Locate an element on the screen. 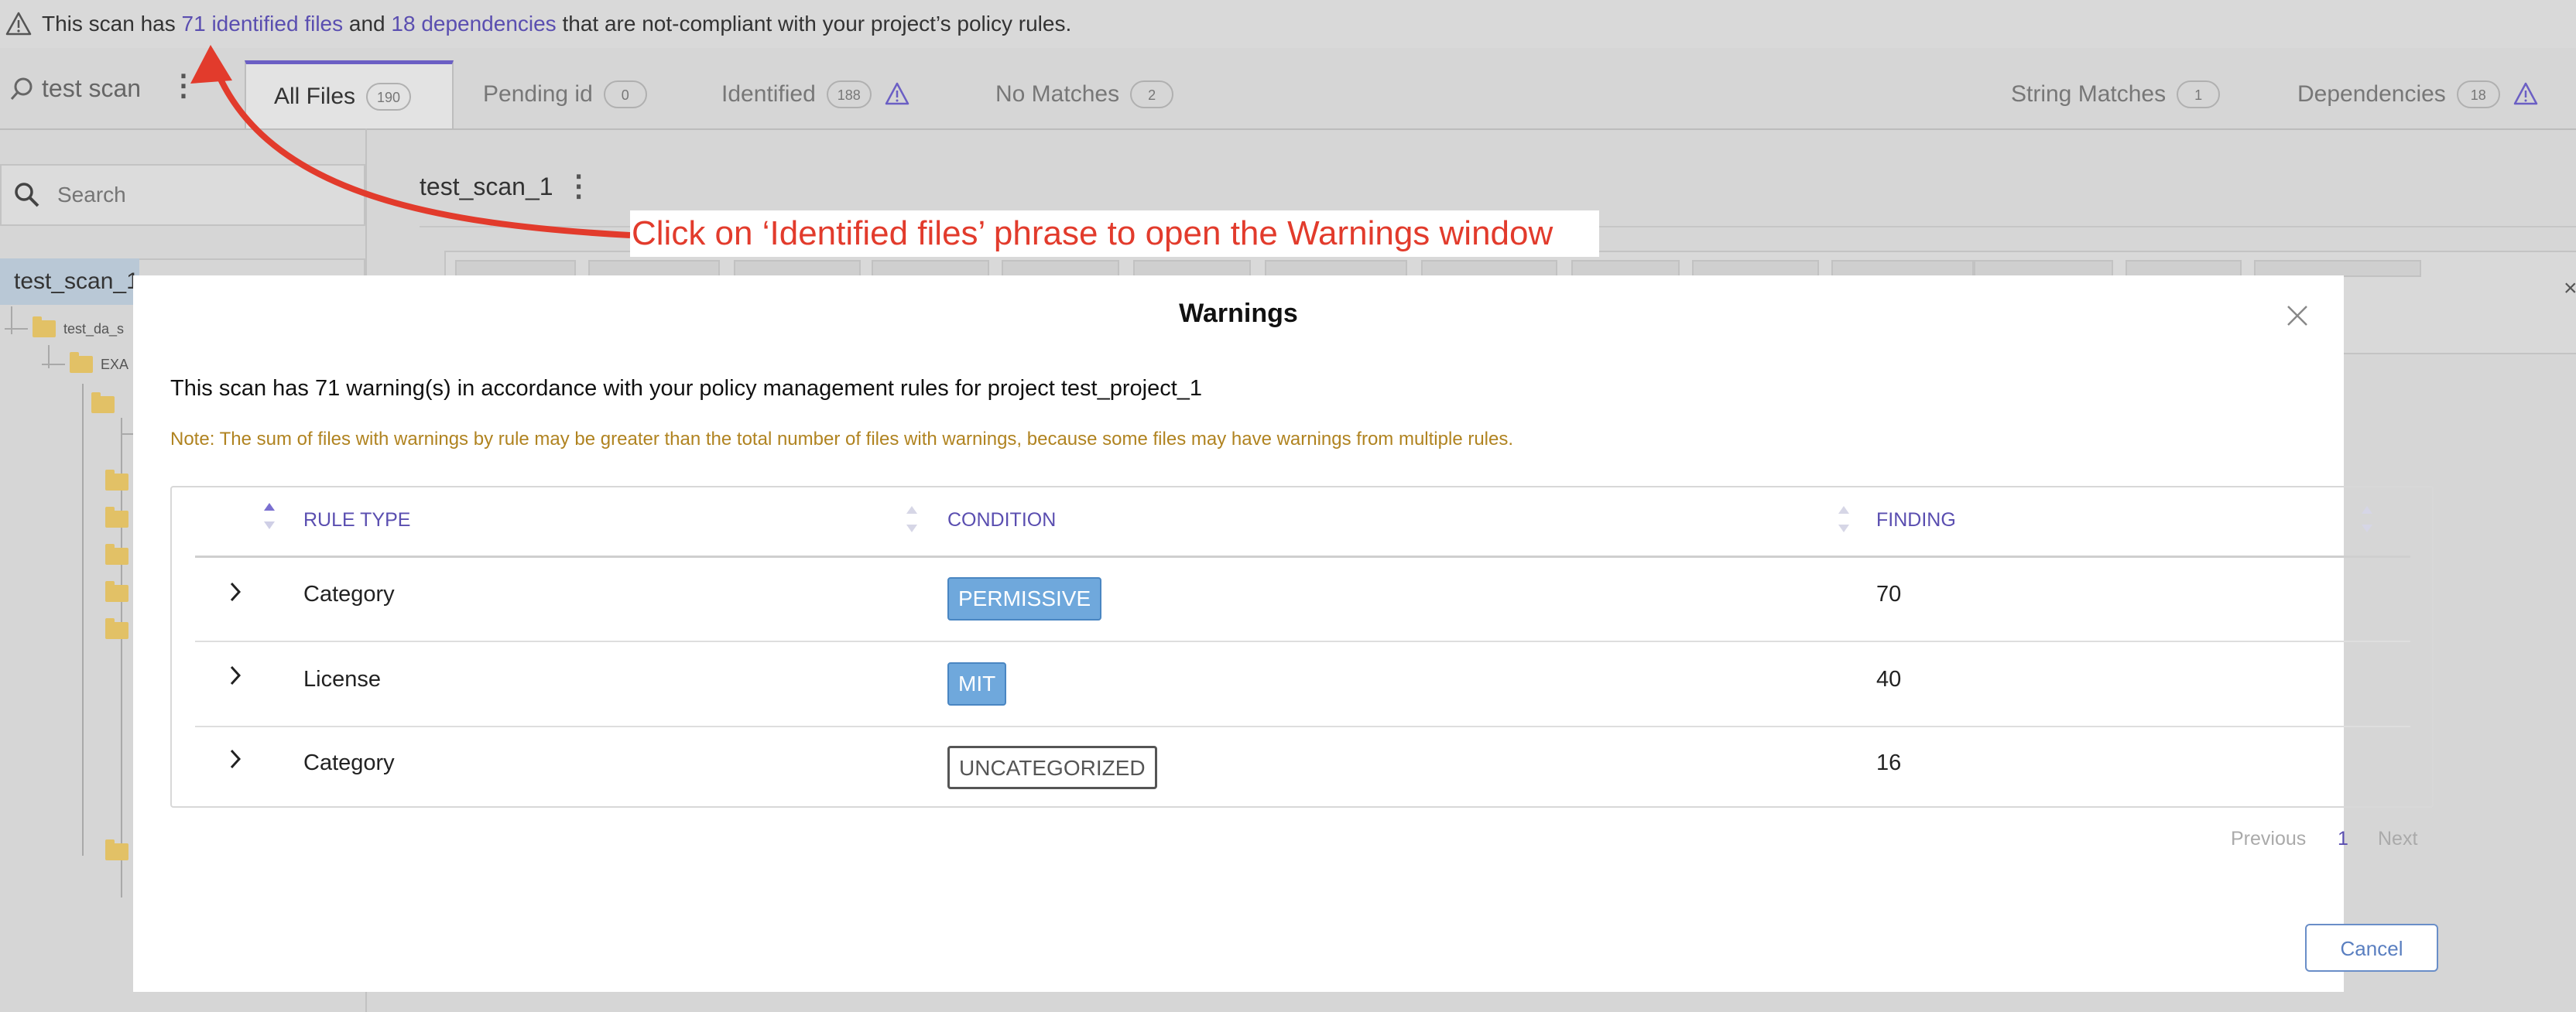 This screenshot has height=1012, width=2576. tab-string-matches: String Matches 1 is located at coordinates (2116, 94).